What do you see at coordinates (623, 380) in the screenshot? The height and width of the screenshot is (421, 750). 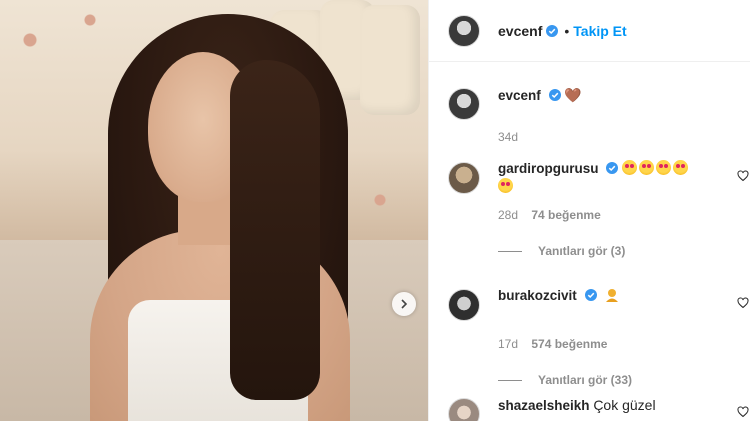 I see `view-replies-button: Yanıtları gör (33)` at bounding box center [623, 380].